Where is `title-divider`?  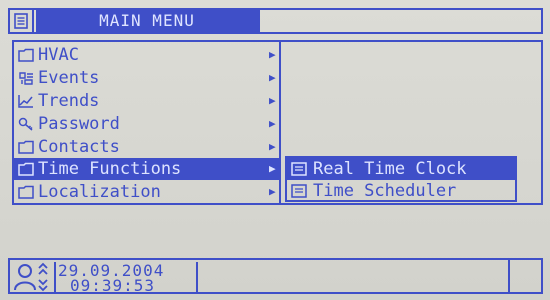 title-divider is located at coordinates (259, 21).